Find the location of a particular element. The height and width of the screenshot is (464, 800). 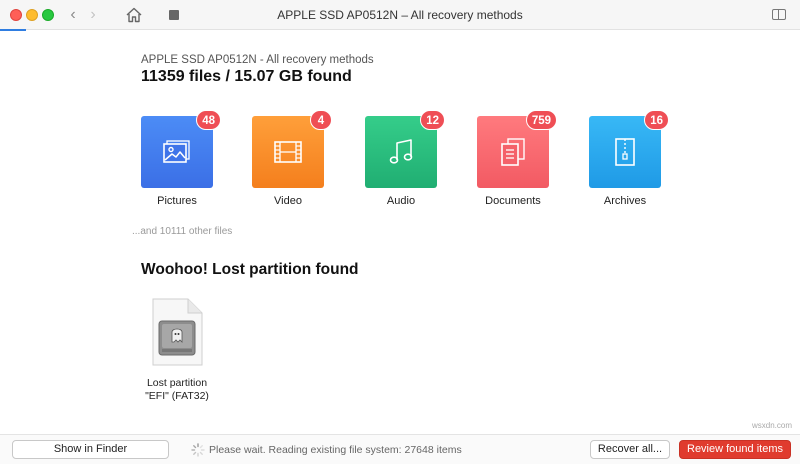

category-video-label: Video is located at coordinates (288, 201).